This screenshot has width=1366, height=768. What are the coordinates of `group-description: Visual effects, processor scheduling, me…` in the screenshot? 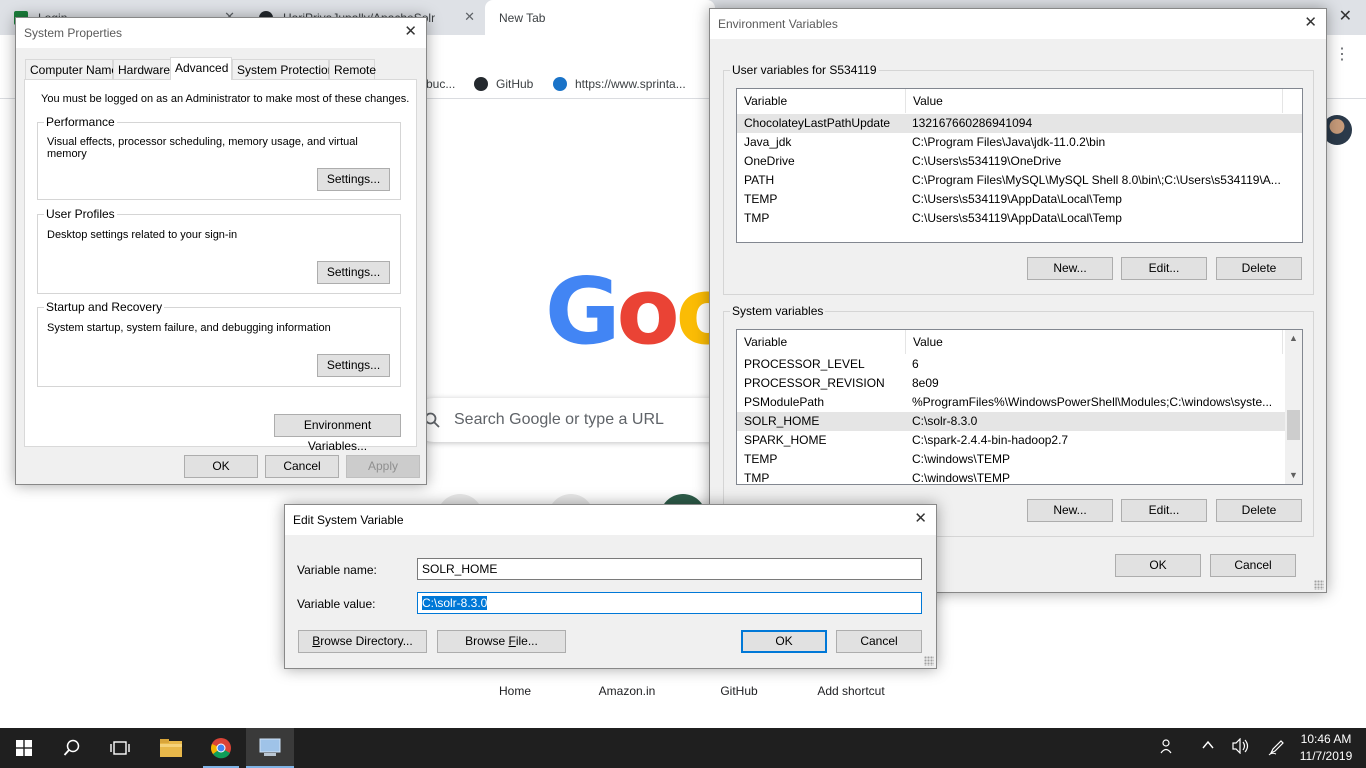 It's located at (202, 148).